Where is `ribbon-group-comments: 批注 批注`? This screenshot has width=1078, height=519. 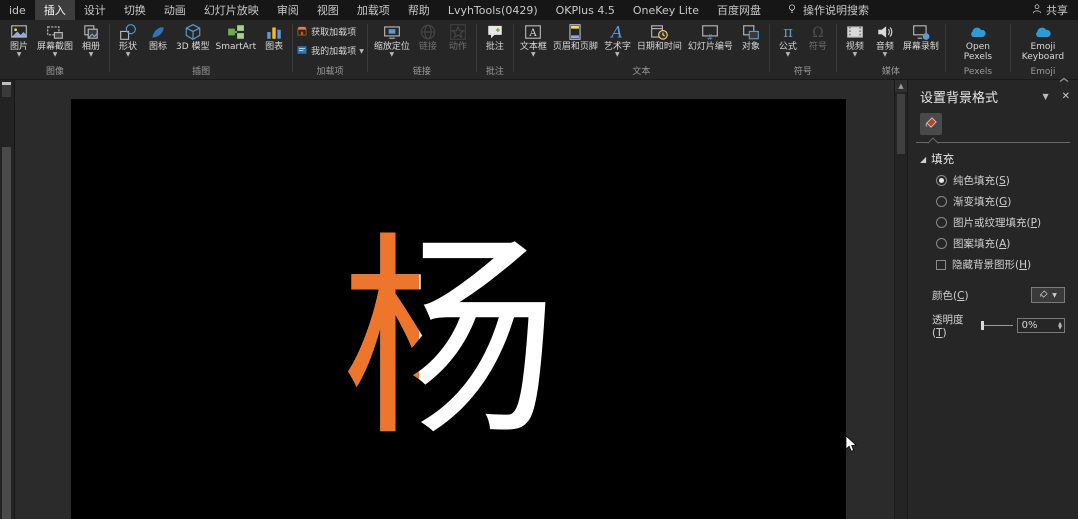
ribbon-group-comments: 批注 批注 is located at coordinates (495, 50).